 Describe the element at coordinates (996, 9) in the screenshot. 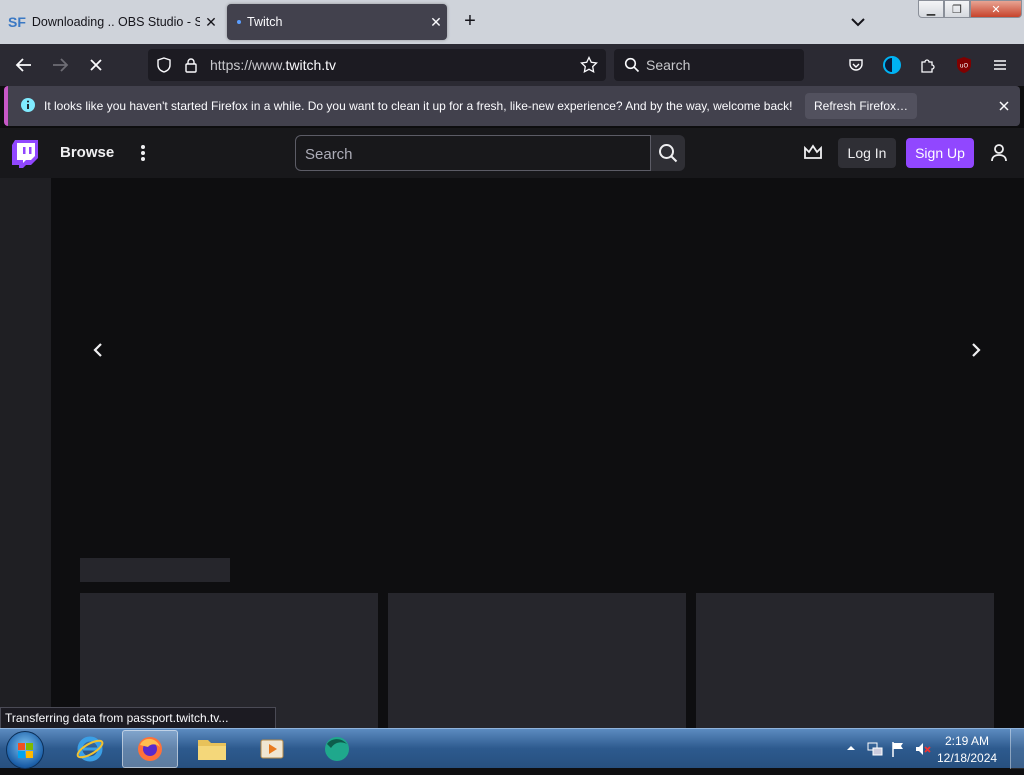

I see `close-window-button: ✕` at that location.